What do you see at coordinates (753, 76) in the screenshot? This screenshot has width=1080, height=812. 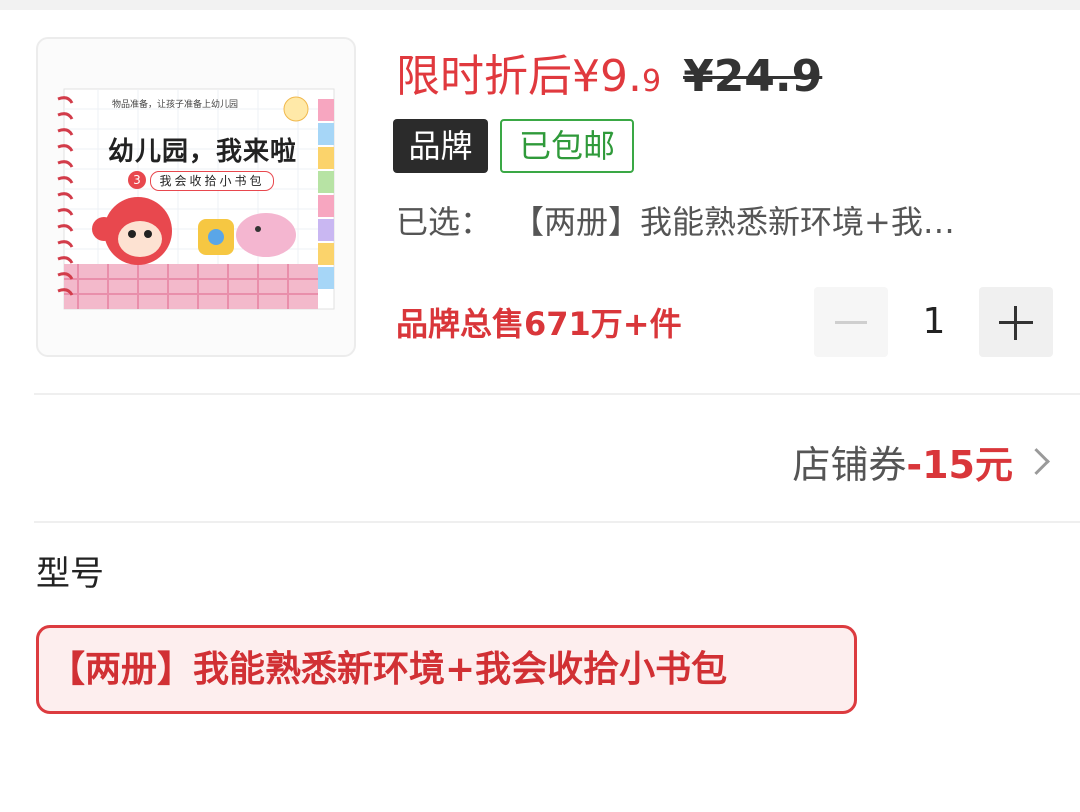 I see `original-price: ¥24.9` at bounding box center [753, 76].